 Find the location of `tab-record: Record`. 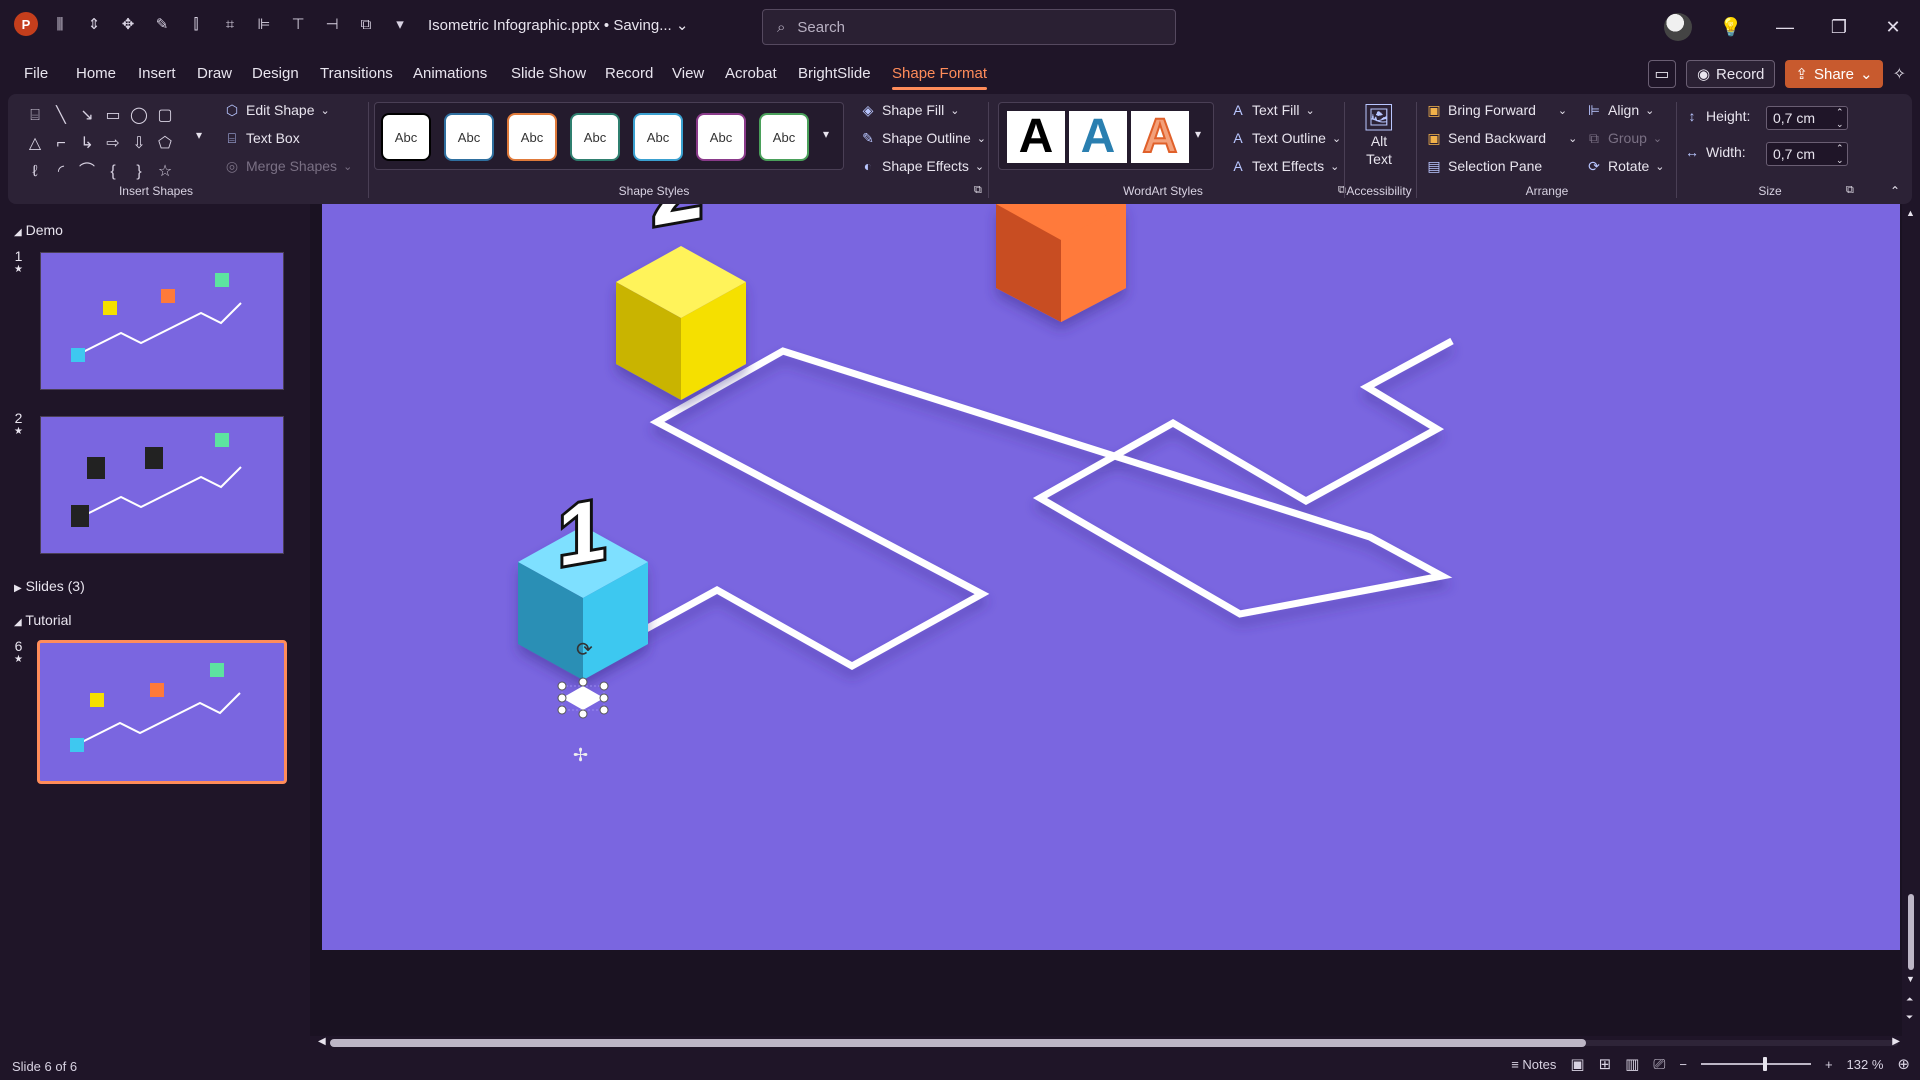

tab-record: Record is located at coordinates (629, 73).